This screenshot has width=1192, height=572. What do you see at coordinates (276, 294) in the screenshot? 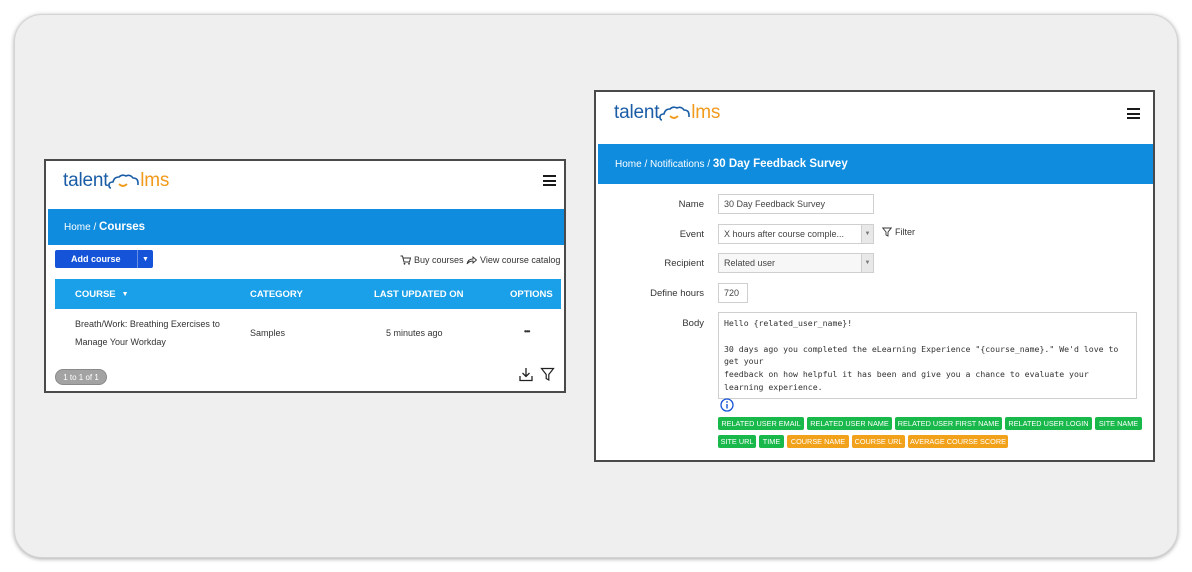
I see `column-category: CATEGORY` at bounding box center [276, 294].